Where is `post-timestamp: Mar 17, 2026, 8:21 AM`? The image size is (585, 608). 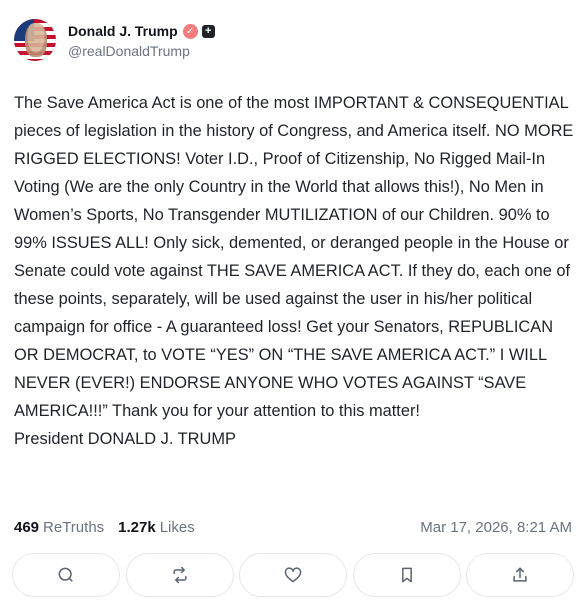
post-timestamp: Mar 17, 2026, 8:21 AM is located at coordinates (496, 527).